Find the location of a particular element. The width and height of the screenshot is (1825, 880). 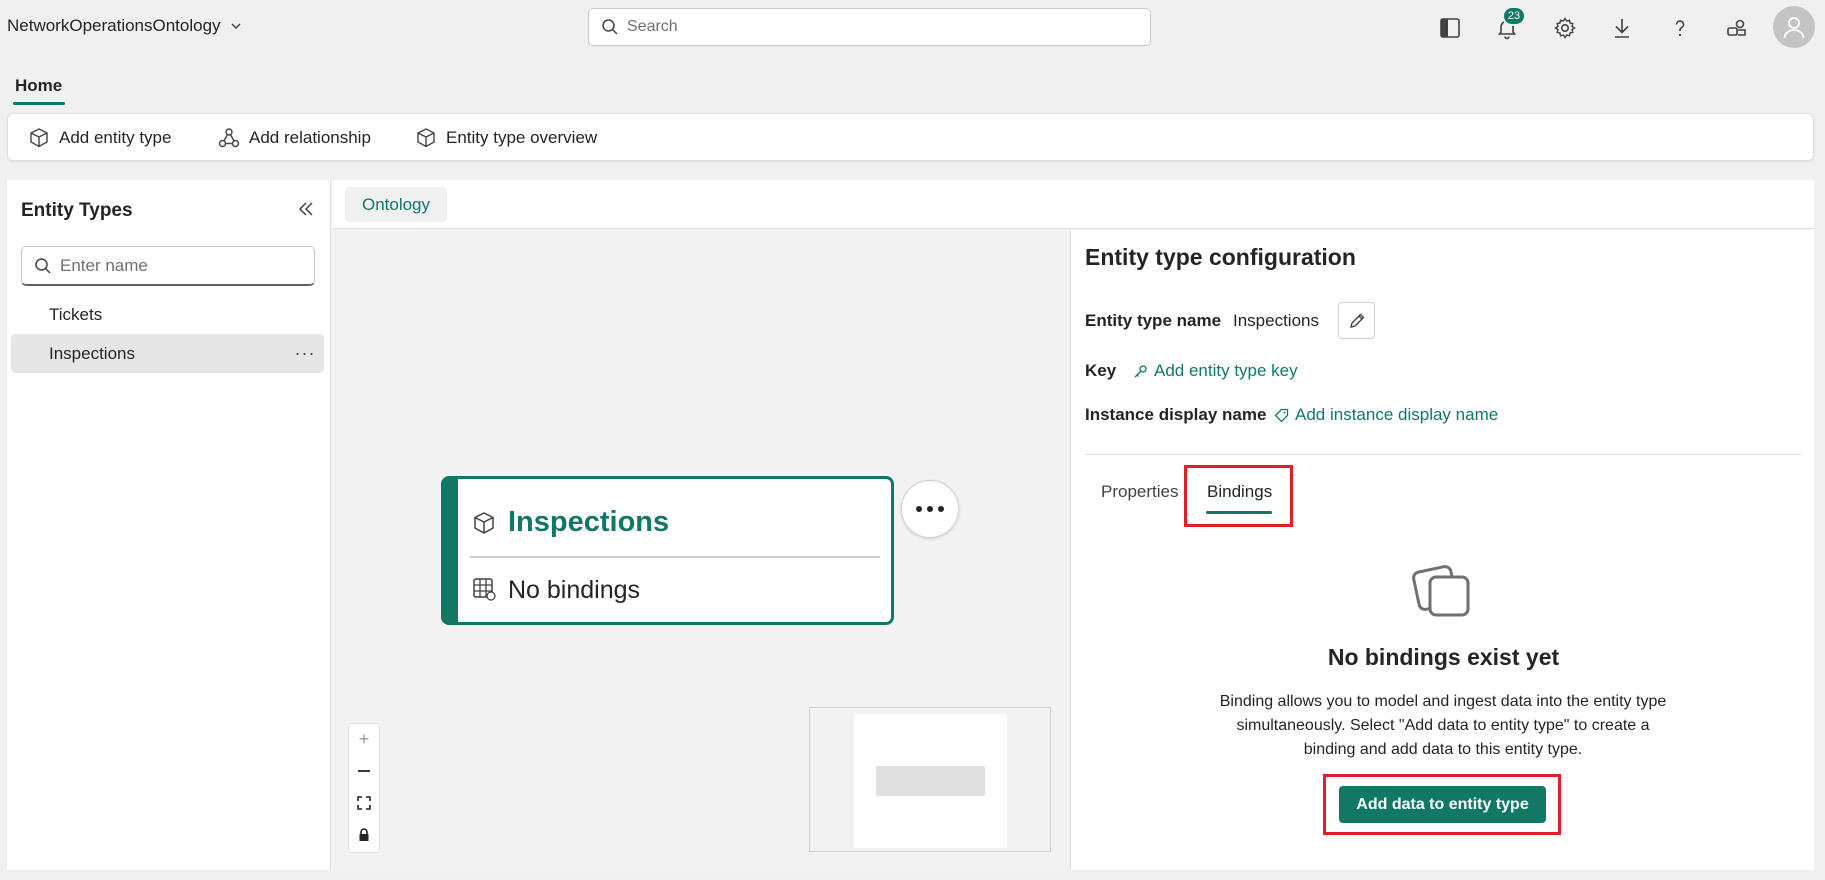

fit-view-icon is located at coordinates (364, 803).